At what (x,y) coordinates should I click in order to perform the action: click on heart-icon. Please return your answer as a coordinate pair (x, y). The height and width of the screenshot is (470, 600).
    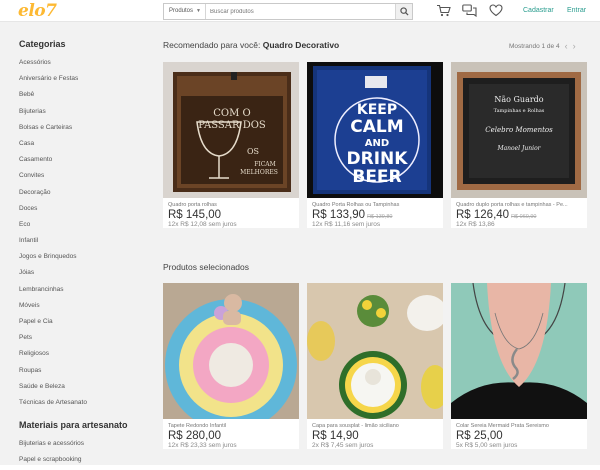
    Looking at the image, I should click on (495, 10).